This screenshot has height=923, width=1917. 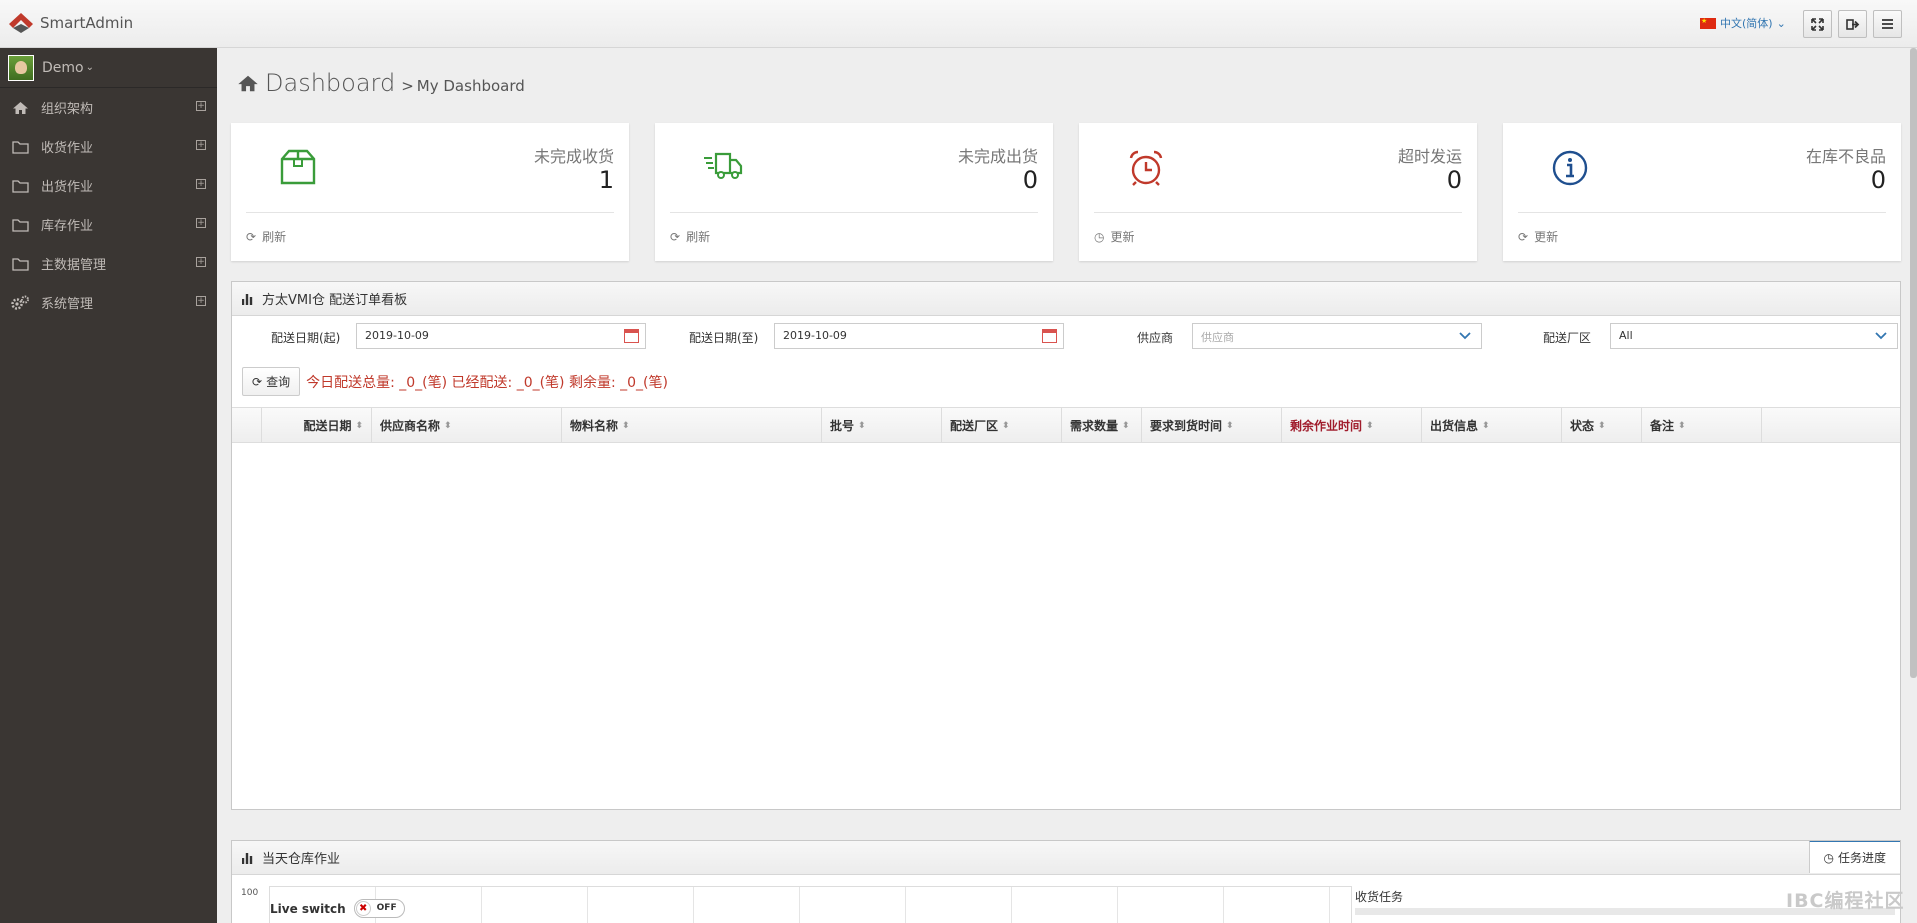 What do you see at coordinates (108, 302) in the screenshot?
I see `sidebar-item-system: 系统管理 +` at bounding box center [108, 302].